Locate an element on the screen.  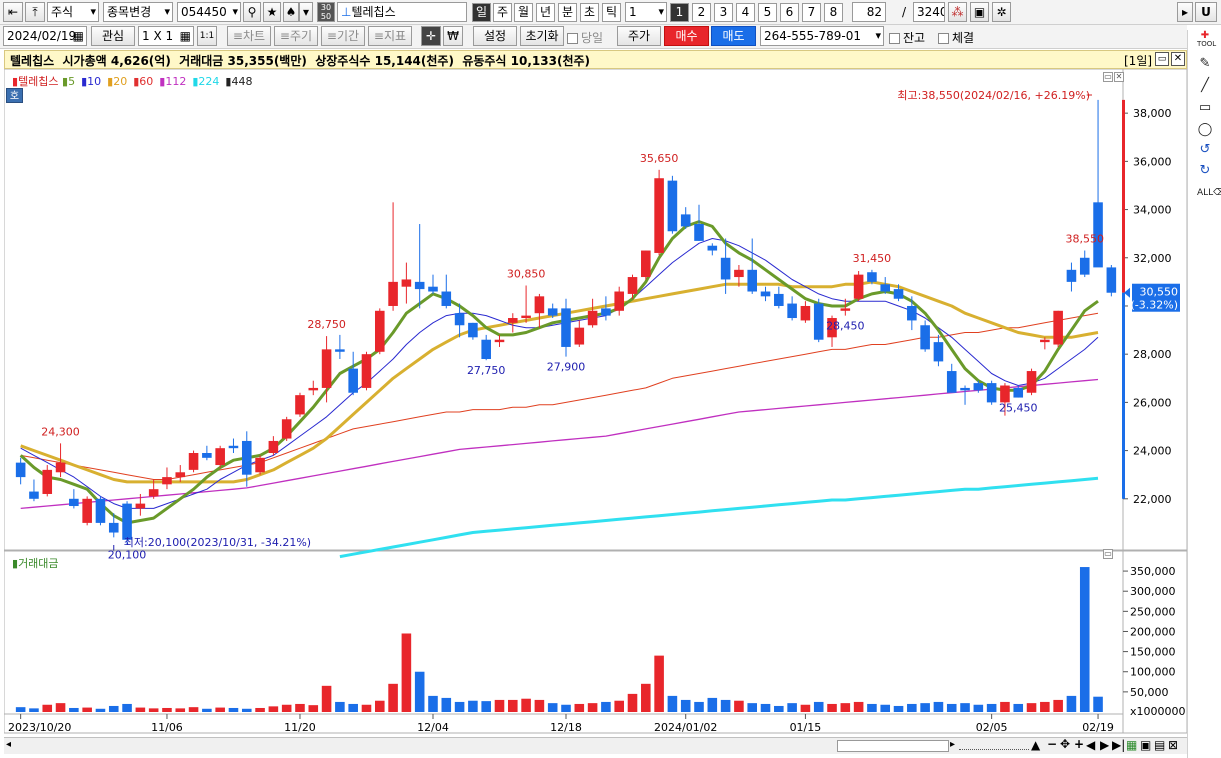
executed-box is located at coordinates (943, 38).